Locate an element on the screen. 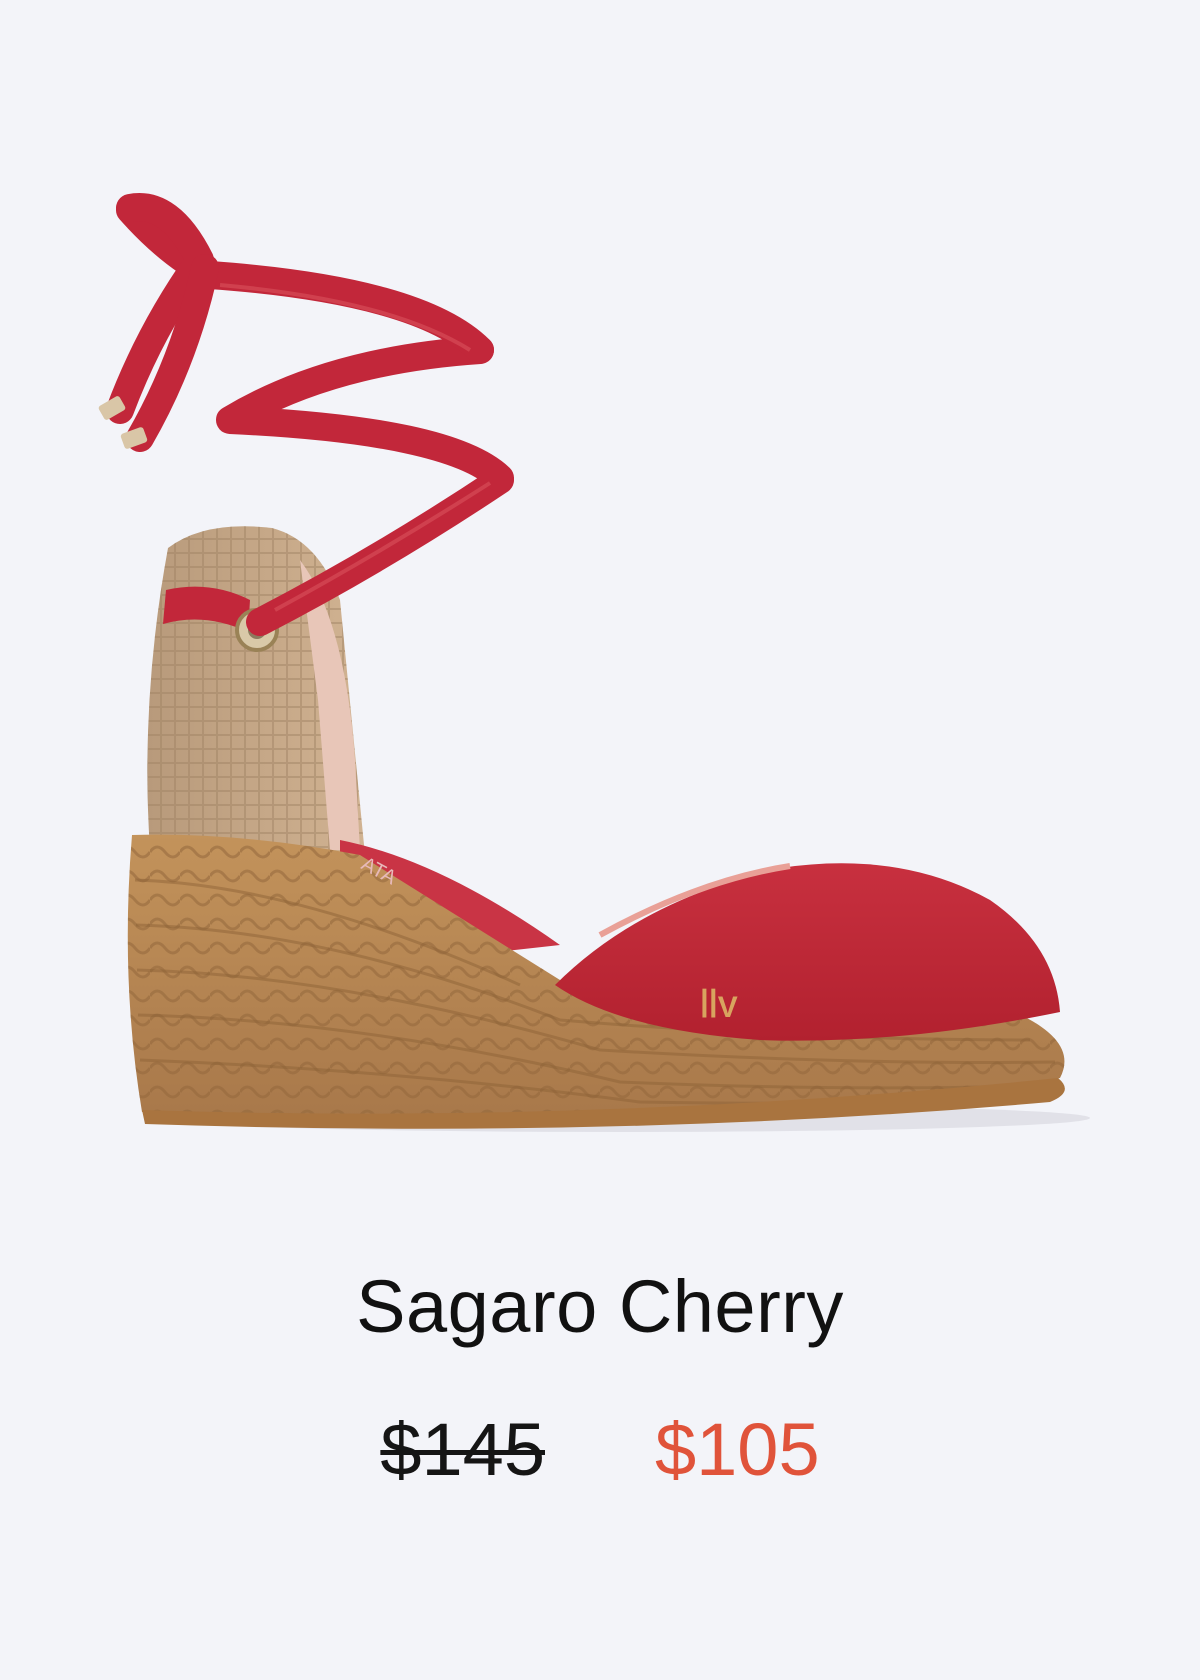 This screenshot has height=1680, width=1200. canvas-vamp is located at coordinates (807, 952).